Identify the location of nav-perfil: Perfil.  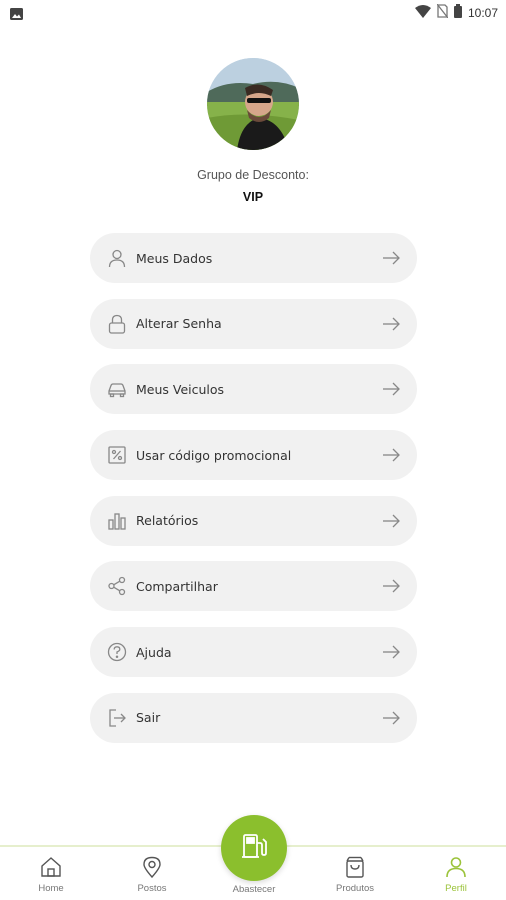
(456, 874).